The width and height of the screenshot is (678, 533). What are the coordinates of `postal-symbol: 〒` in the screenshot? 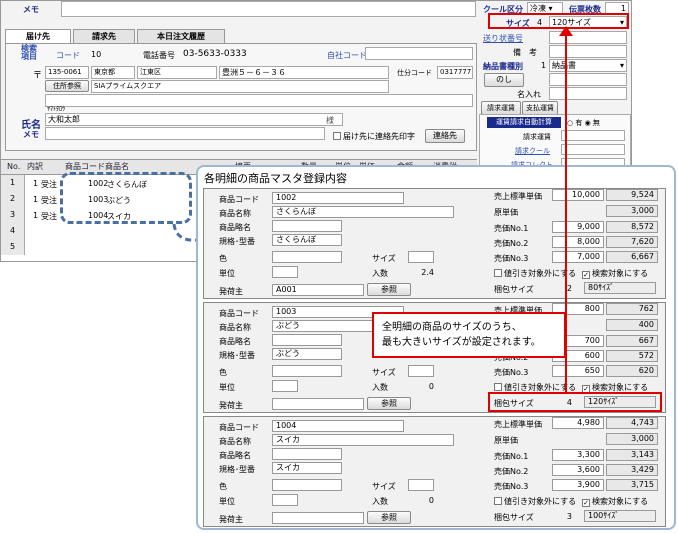 It's located at (38, 76).